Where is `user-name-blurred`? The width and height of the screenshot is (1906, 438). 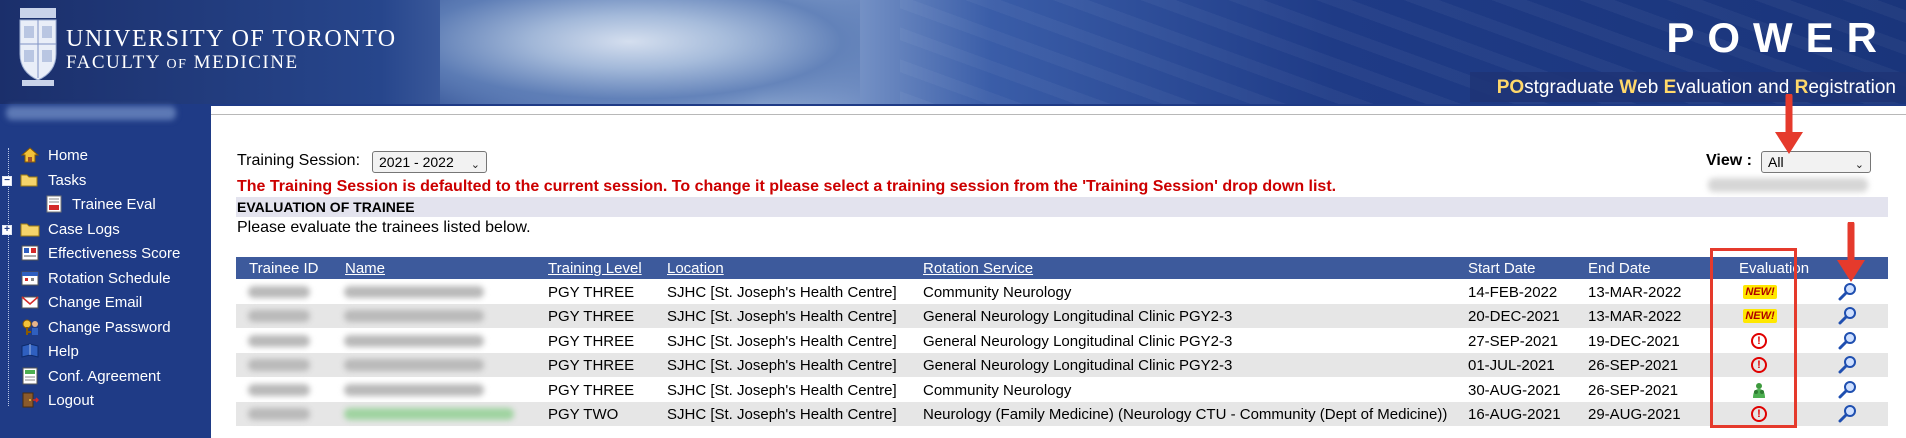 user-name-blurred is located at coordinates (1788, 185).